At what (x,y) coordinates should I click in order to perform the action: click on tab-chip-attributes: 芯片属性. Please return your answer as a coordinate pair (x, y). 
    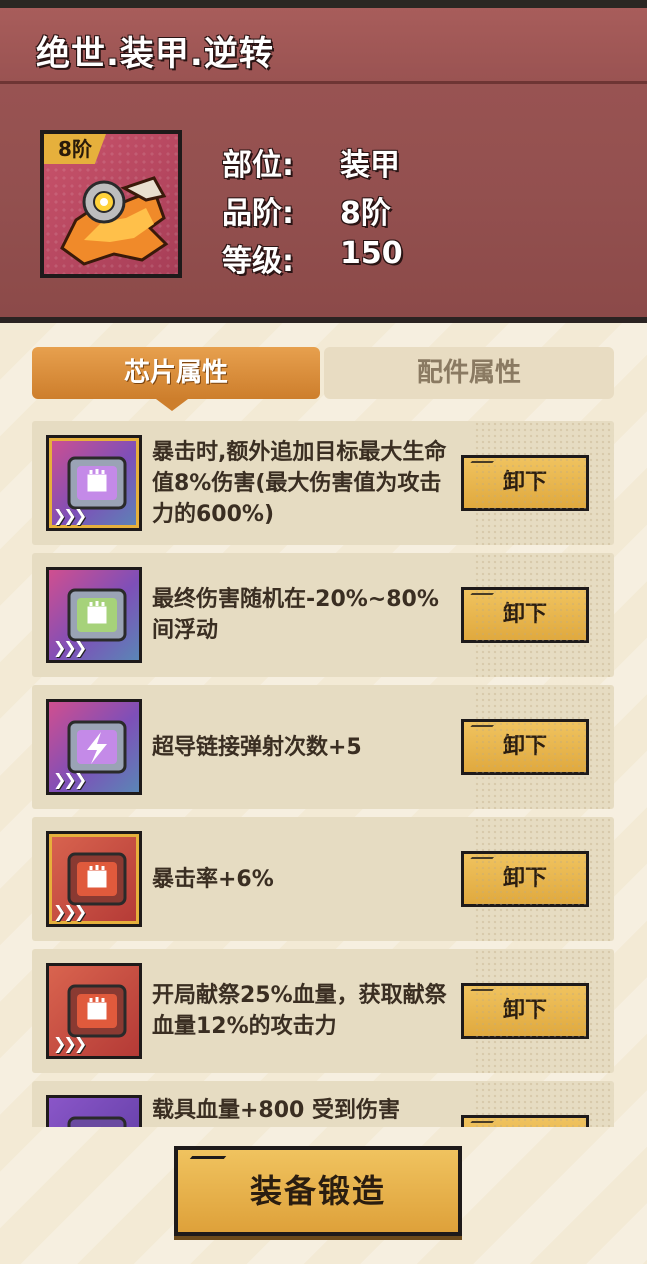
    Looking at the image, I should click on (176, 379).